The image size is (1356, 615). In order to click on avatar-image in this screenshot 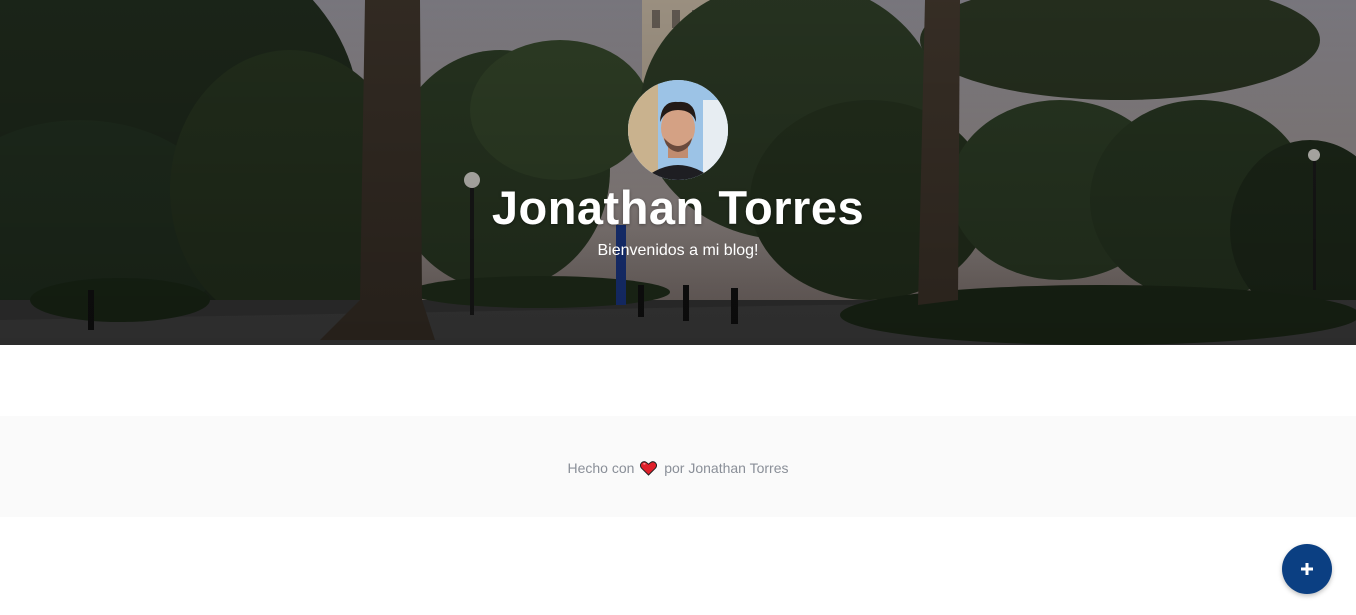, I will do `click(678, 130)`.